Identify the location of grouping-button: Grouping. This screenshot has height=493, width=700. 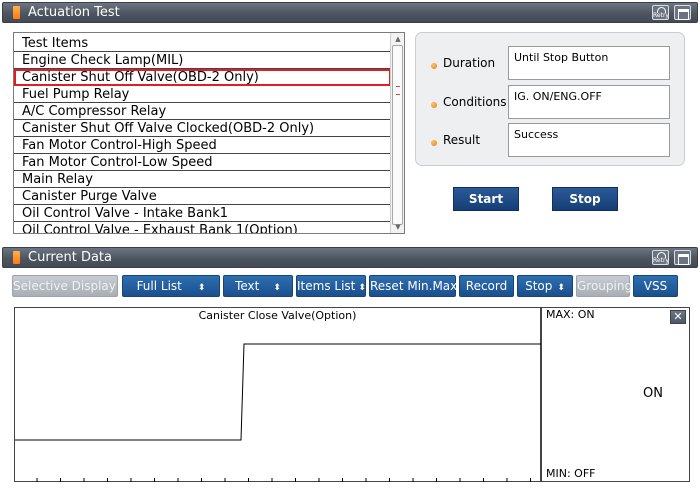
(604, 286).